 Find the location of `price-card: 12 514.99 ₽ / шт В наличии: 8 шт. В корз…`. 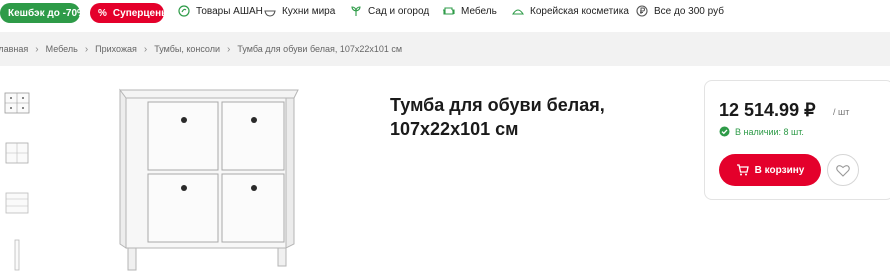

price-card: 12 514.99 ₽ / шт В наличии: 8 шт. В корз… is located at coordinates (797, 140).